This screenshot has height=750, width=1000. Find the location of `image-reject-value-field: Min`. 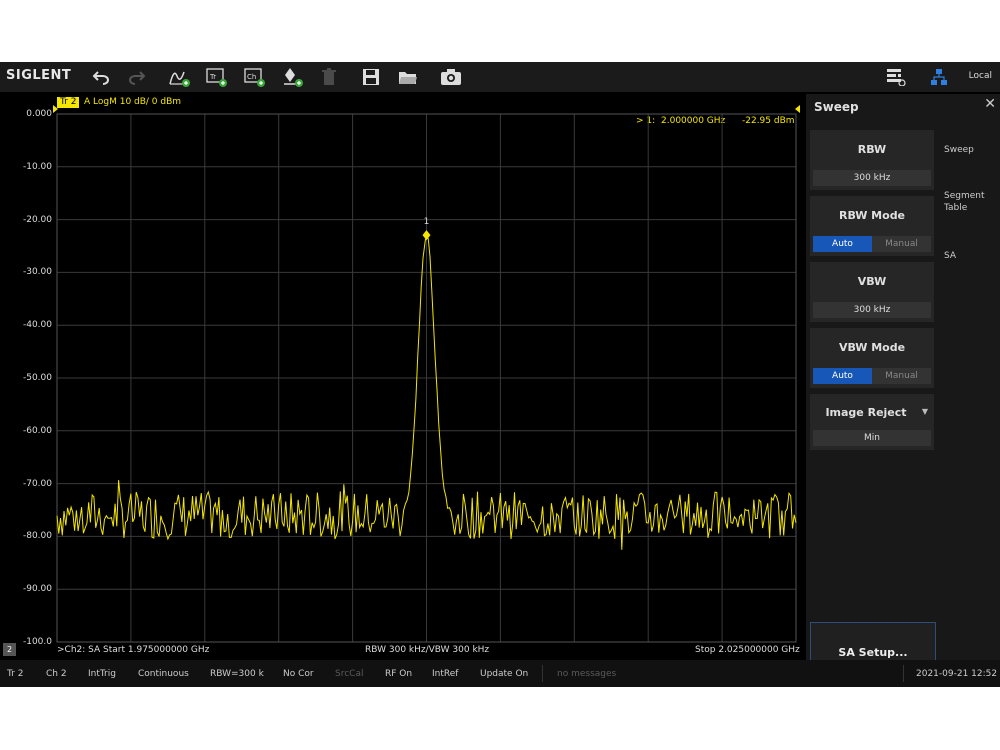

image-reject-value-field: Min is located at coordinates (872, 438).